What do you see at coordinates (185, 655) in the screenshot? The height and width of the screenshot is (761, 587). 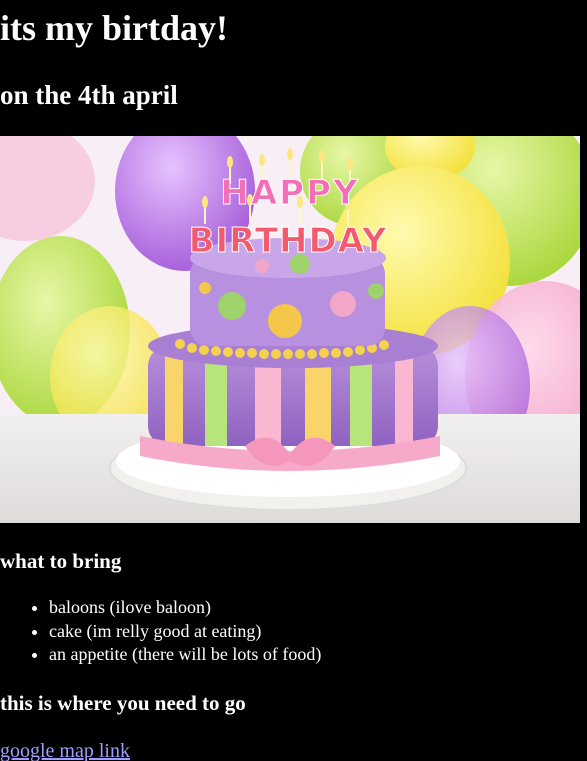 I see `list-item: an appetite (there will be lots of food)` at bounding box center [185, 655].